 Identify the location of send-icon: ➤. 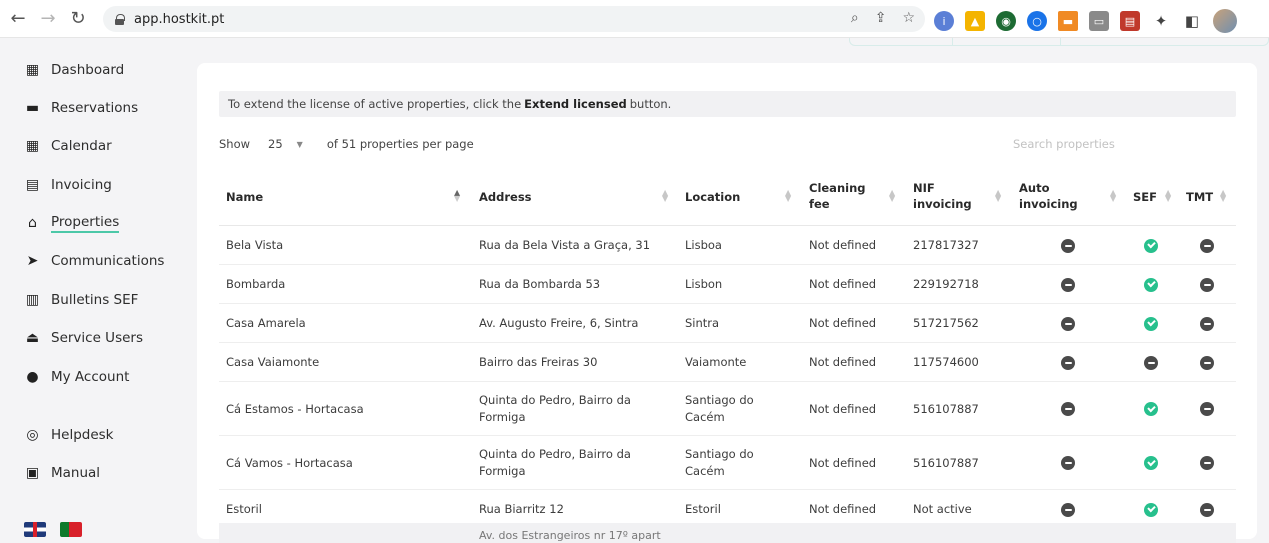
(32, 261).